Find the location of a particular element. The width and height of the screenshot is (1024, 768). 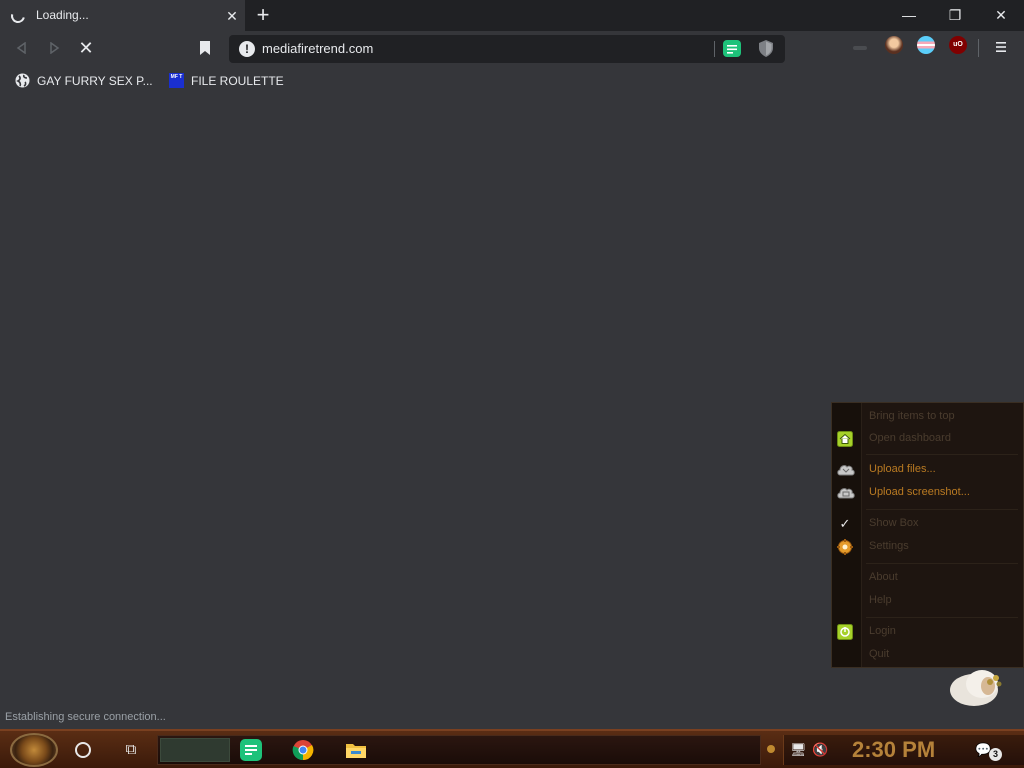

toolbar-divider is located at coordinates (978, 48).